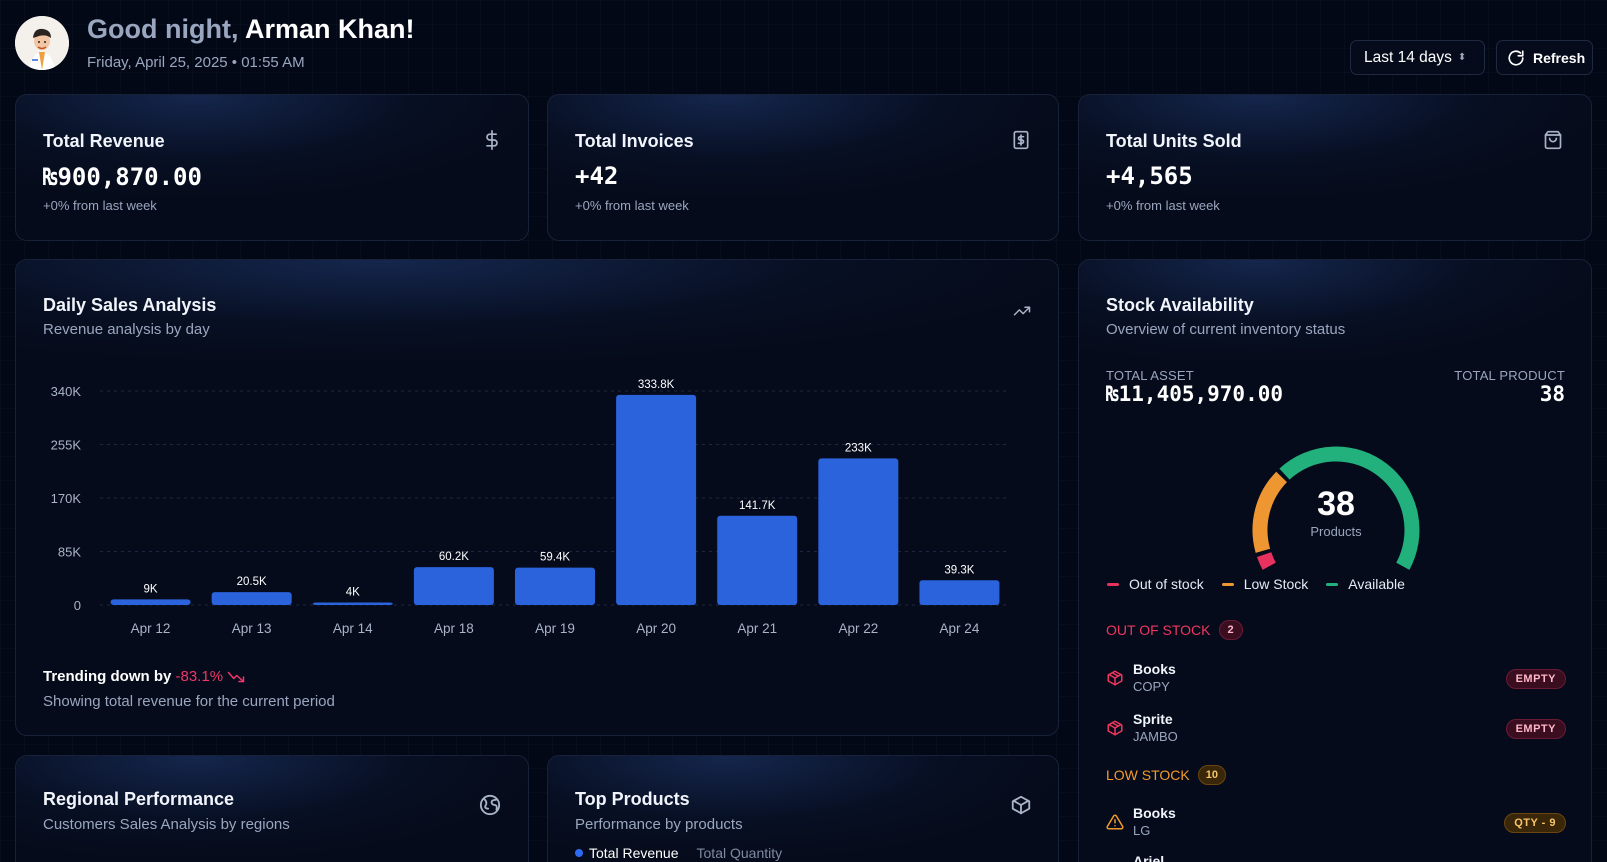 This screenshot has height=862, width=1607. What do you see at coordinates (199, 676) in the screenshot?
I see `trend-value: -83.1%` at bounding box center [199, 676].